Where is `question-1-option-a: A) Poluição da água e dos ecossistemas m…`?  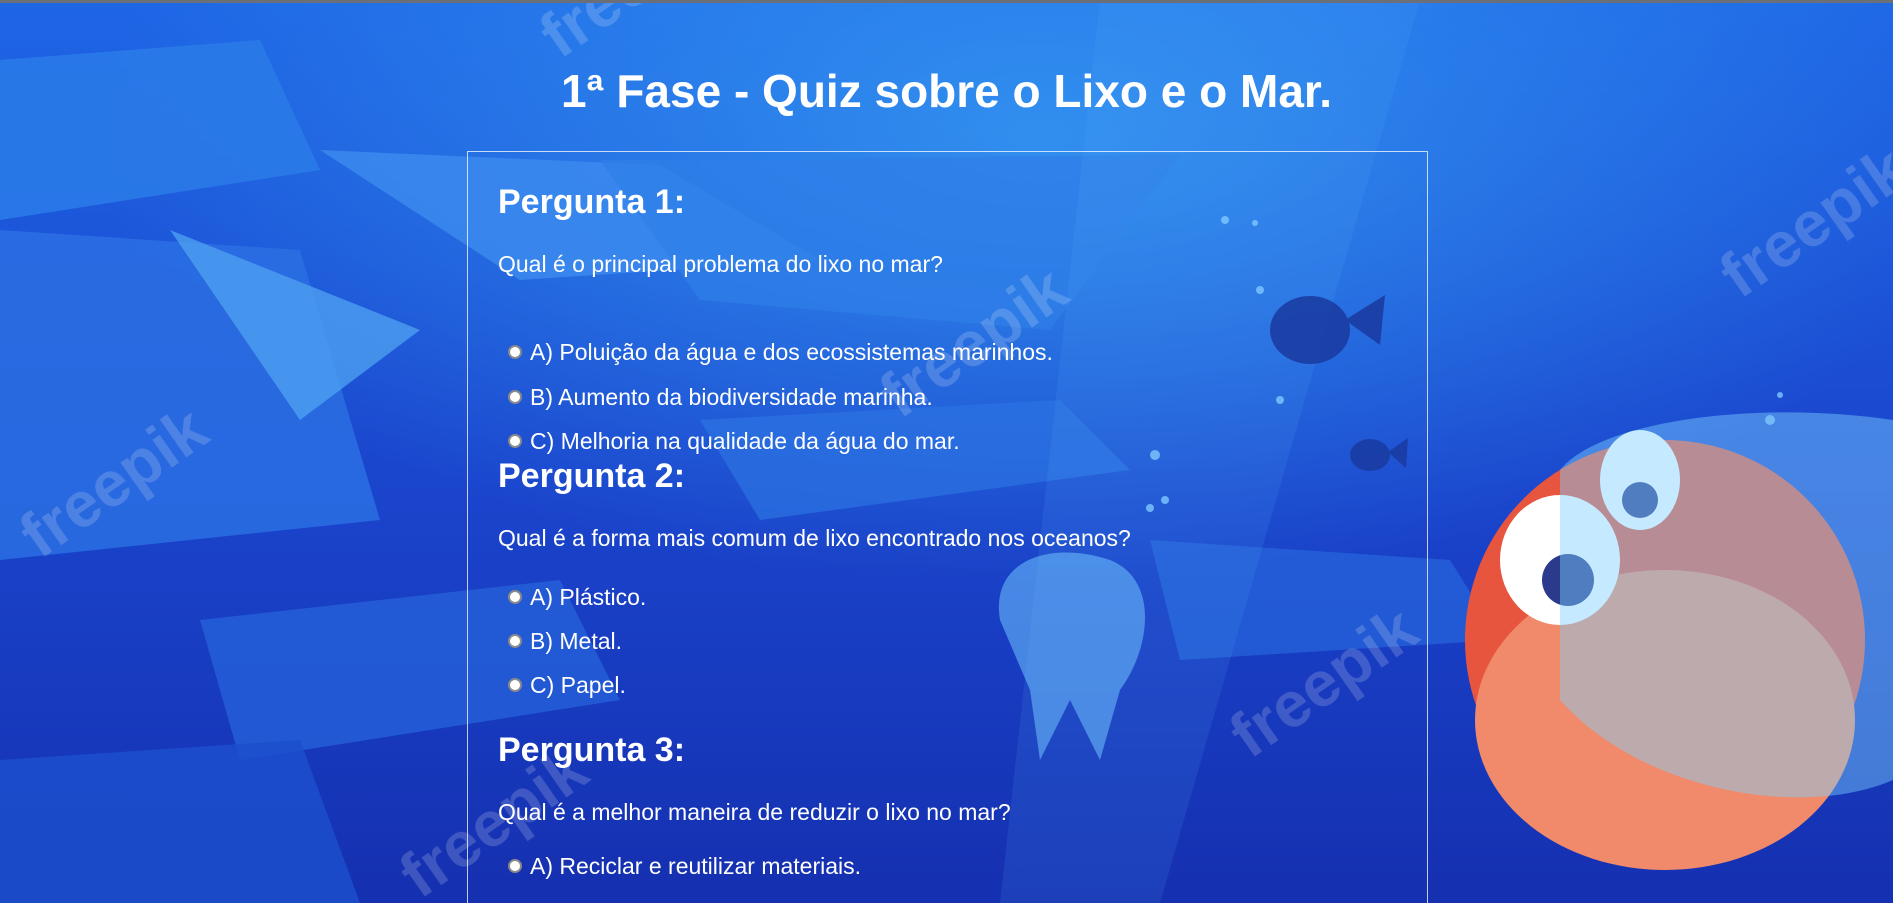 question-1-option-a: A) Poluição da água e dos ecossistemas m… is located at coordinates (780, 352).